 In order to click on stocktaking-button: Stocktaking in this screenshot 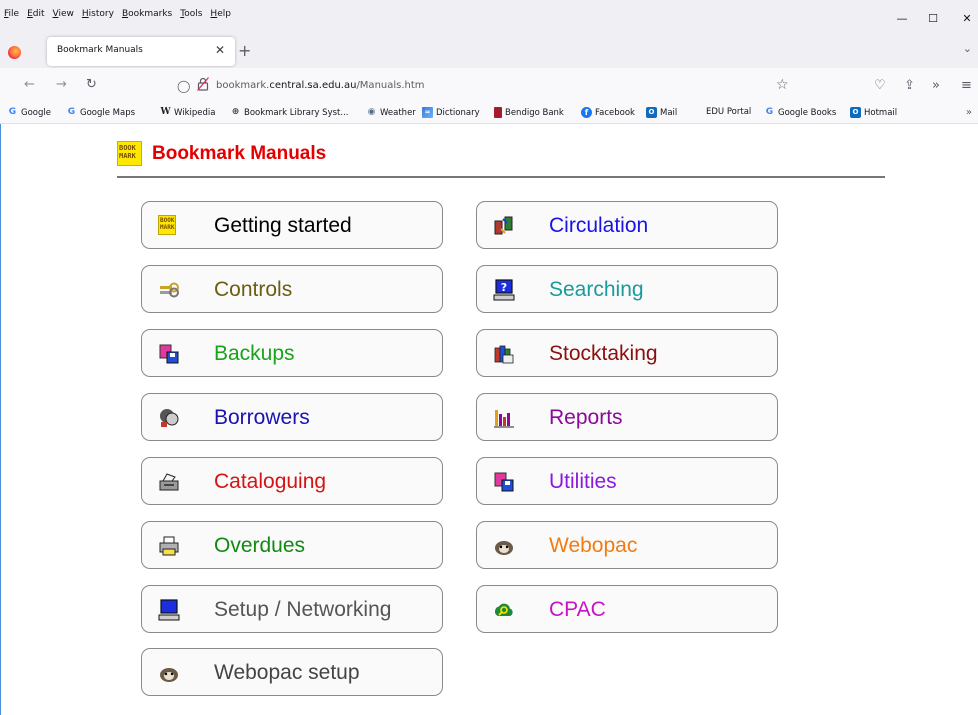, I will do `click(627, 353)`.